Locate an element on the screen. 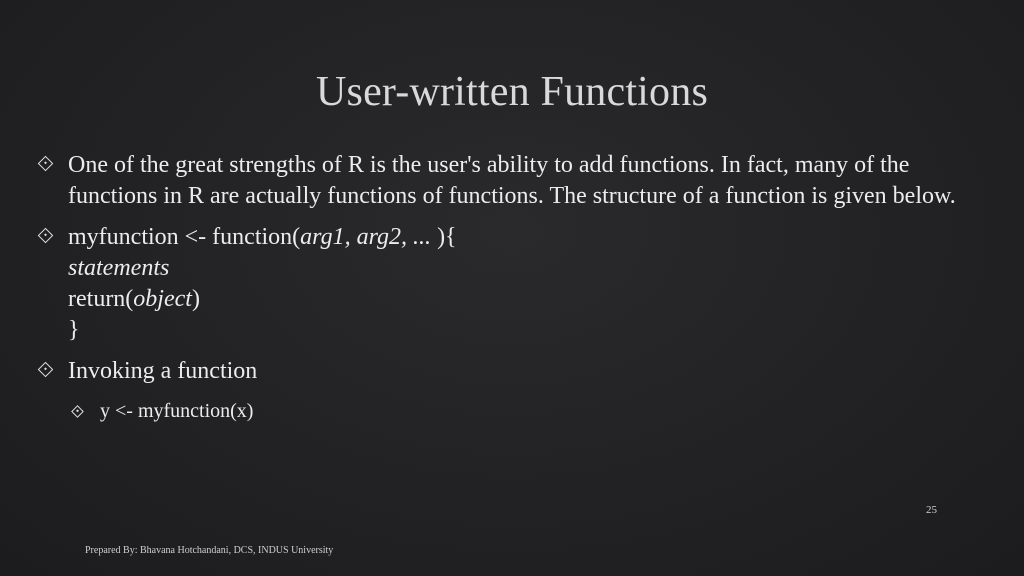 This screenshot has width=1024, height=576. sub-bullet-invoke-example: y <- myfunction(x) is located at coordinates (520, 411).